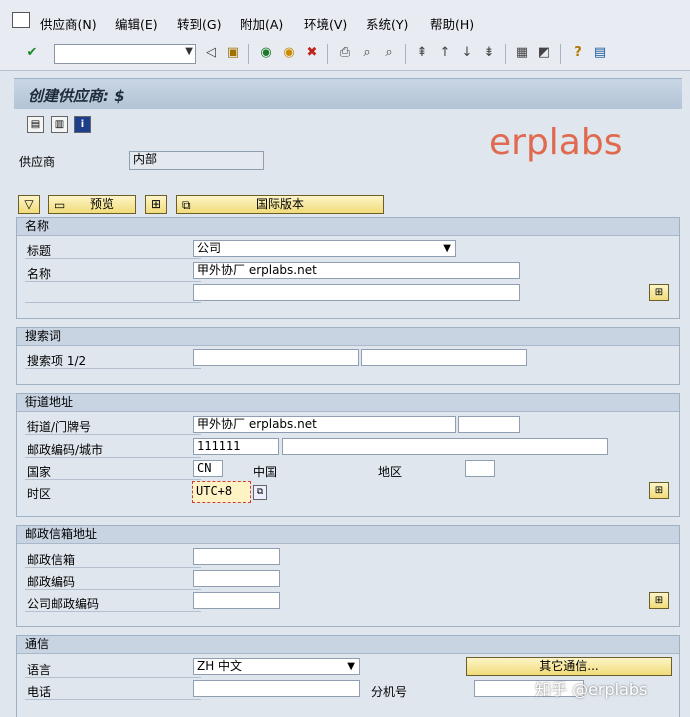 This screenshot has height=717, width=690. I want to click on pobox-field, so click(236, 556).